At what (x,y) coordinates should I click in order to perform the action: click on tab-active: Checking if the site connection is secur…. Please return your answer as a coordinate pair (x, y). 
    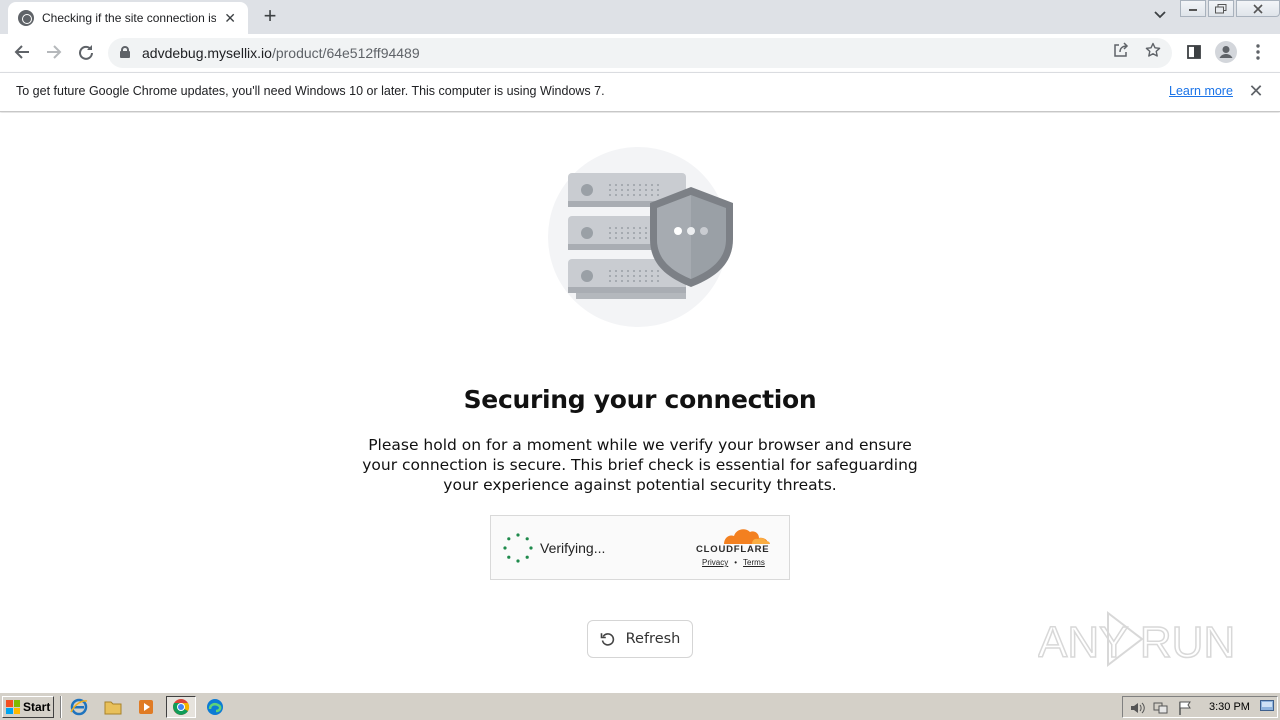
    Looking at the image, I should click on (128, 18).